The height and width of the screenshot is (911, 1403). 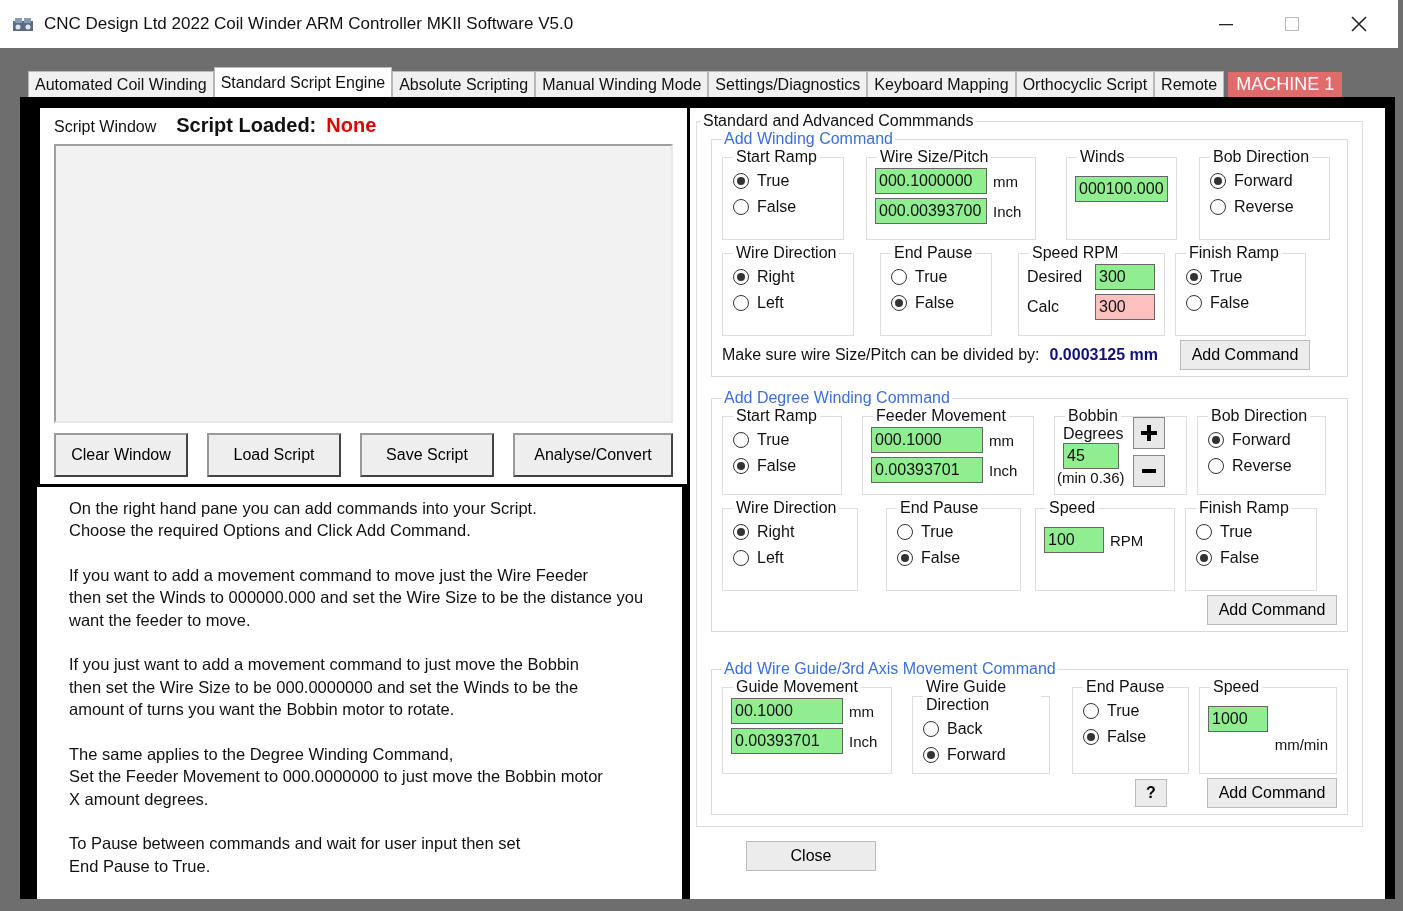 What do you see at coordinates (622, 84) in the screenshot?
I see `tab: Manual Winding Mode` at bounding box center [622, 84].